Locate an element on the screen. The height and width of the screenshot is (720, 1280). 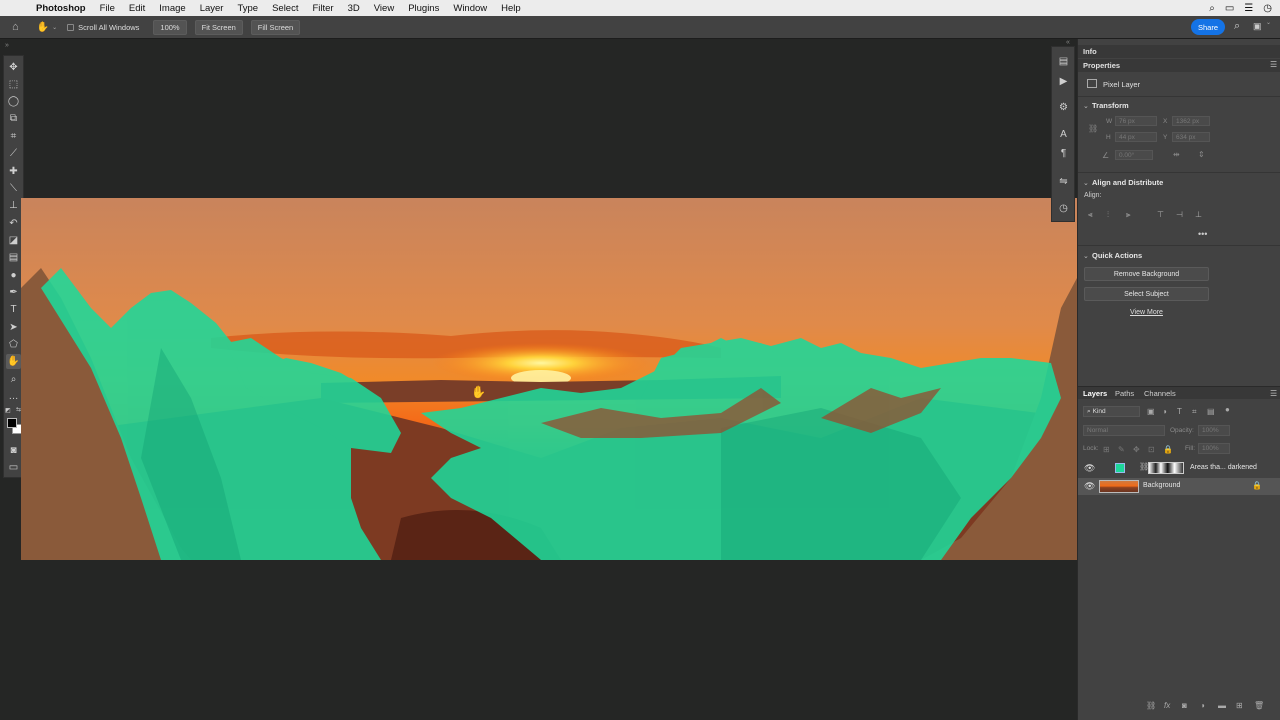
menu-3d: 3D is located at coordinates (354, 8).